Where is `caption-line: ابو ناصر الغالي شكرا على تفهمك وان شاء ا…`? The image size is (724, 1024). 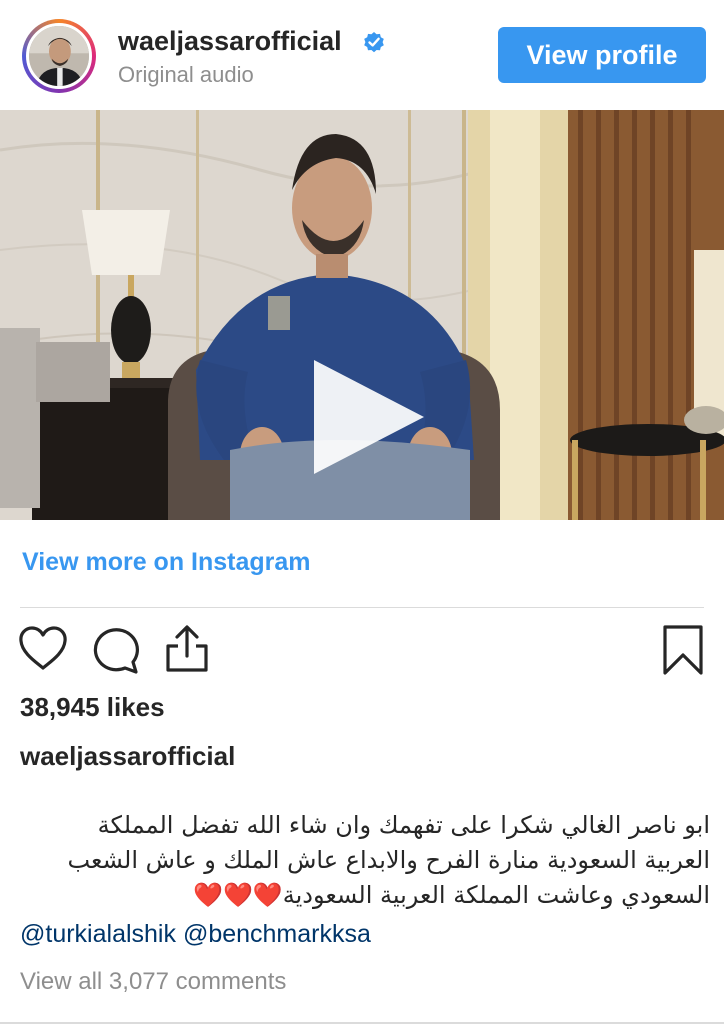
caption-line: ابو ناصر الغالي شكرا على تفهمك وان شاء ا… is located at coordinates (403, 825).